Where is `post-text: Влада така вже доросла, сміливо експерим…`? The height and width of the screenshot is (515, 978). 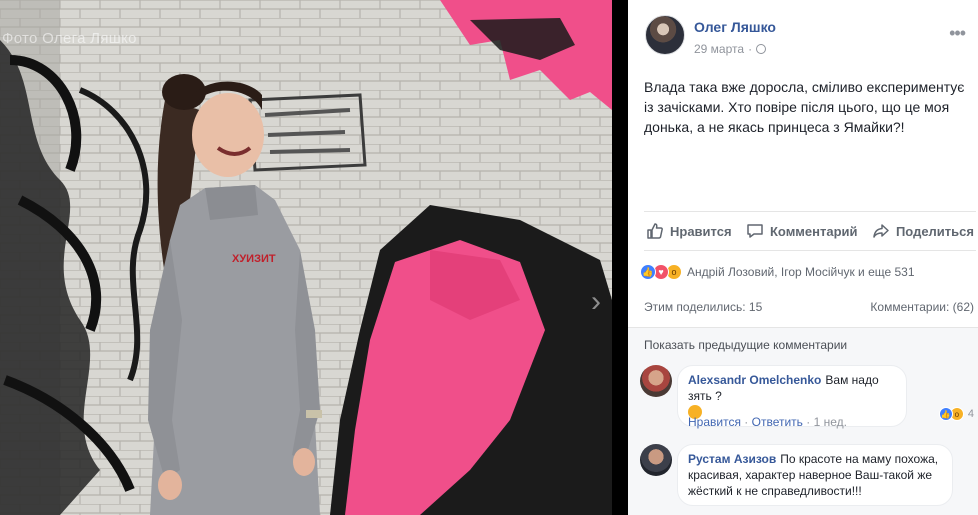 post-text: Влада така вже доросла, сміливо експерим… is located at coordinates (804, 107).